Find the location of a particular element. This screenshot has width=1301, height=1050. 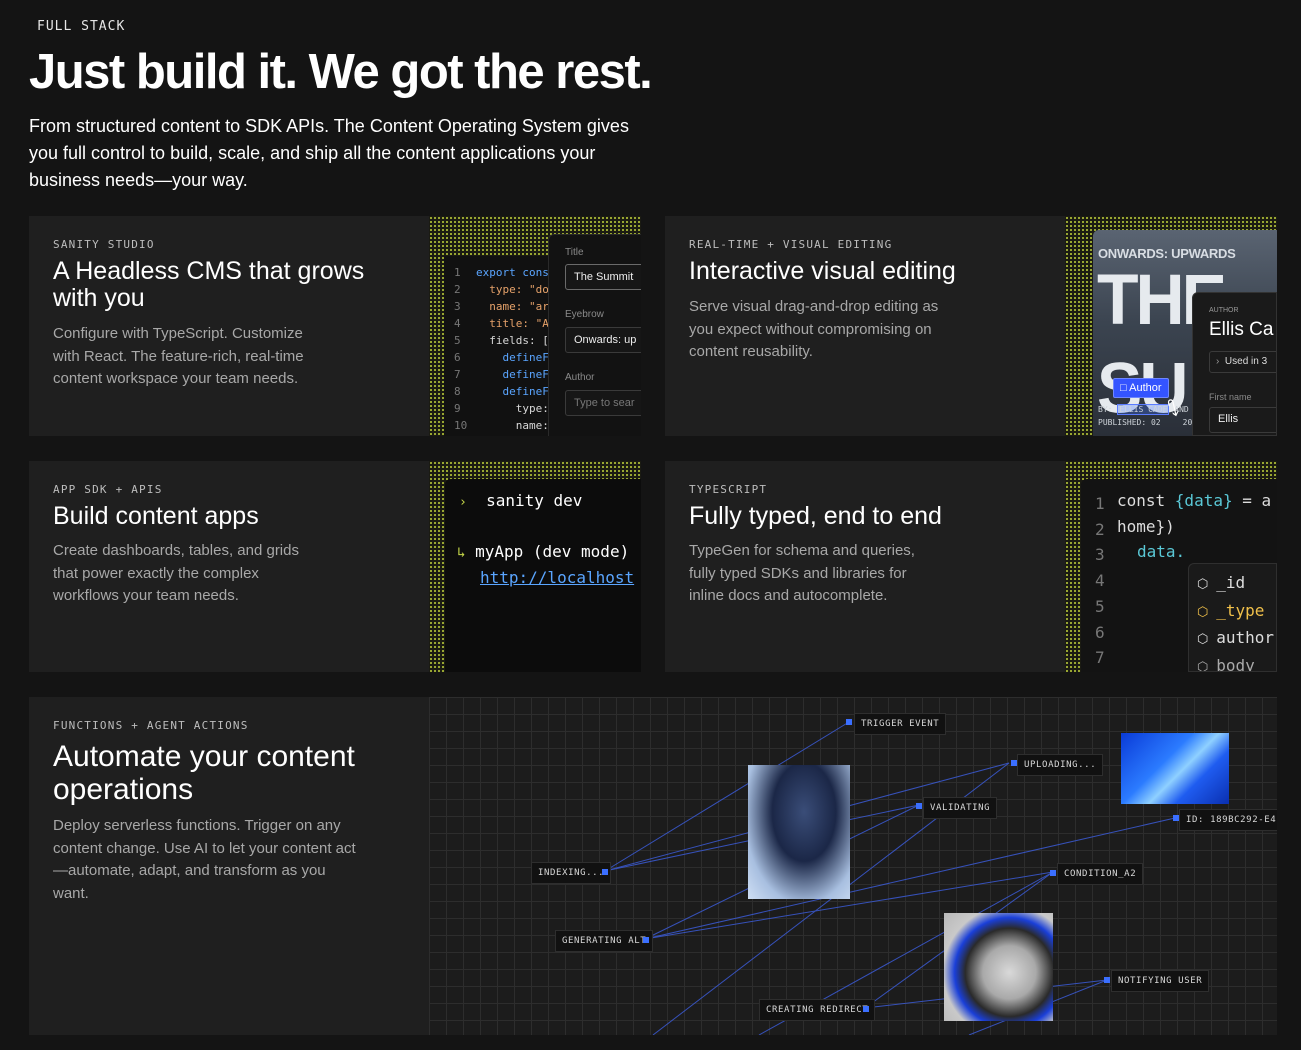

card-kicker: TYPESCRIPT is located at coordinates (728, 489).